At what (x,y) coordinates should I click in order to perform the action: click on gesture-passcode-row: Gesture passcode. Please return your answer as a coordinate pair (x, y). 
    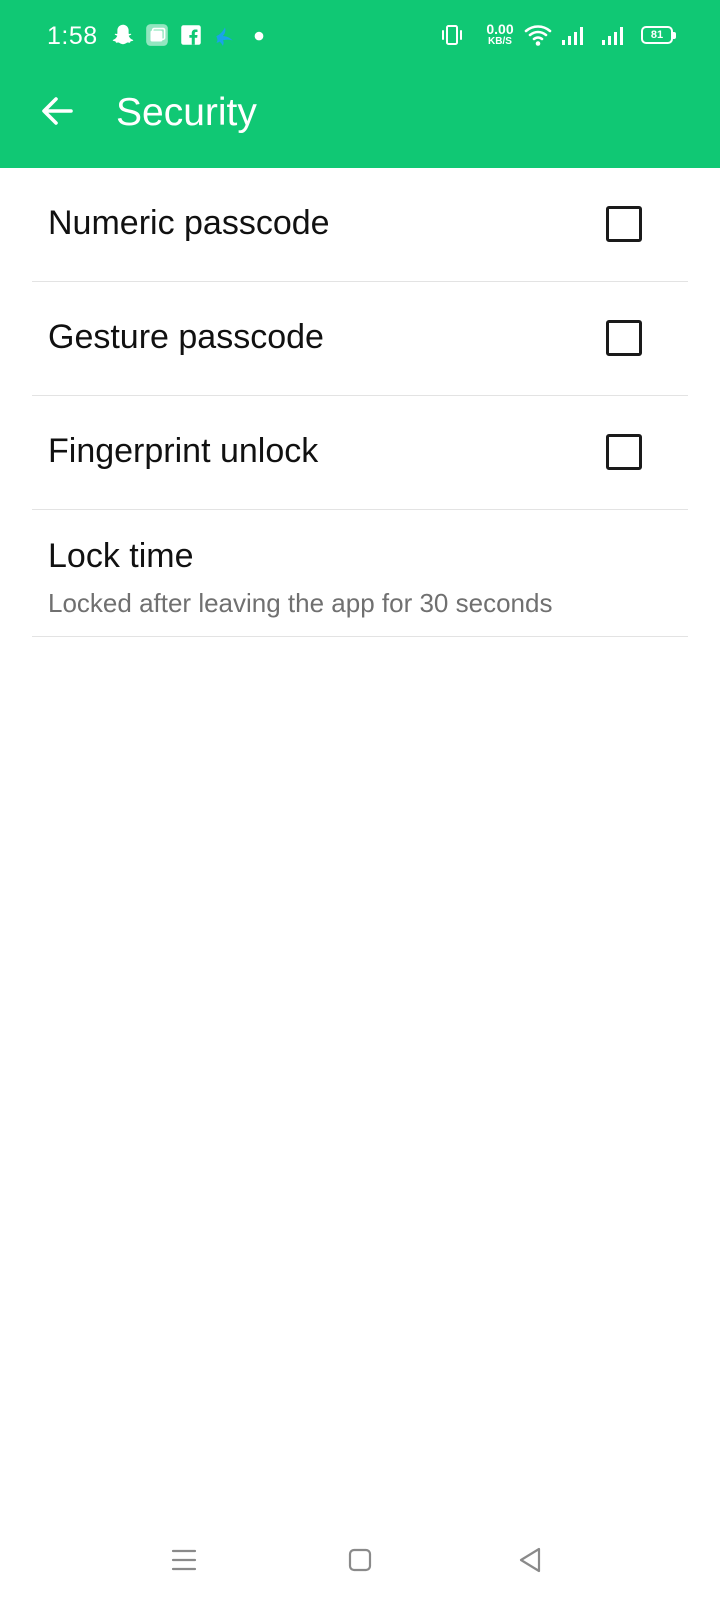
    Looking at the image, I should click on (360, 339).